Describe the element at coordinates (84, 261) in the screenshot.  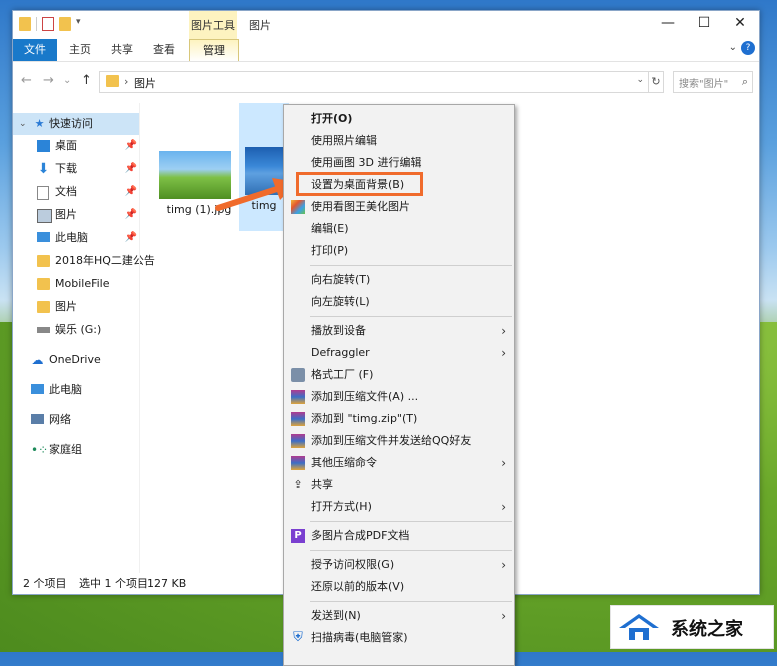
I see `nav-item-folder: 2018年HQ二建公告` at that location.